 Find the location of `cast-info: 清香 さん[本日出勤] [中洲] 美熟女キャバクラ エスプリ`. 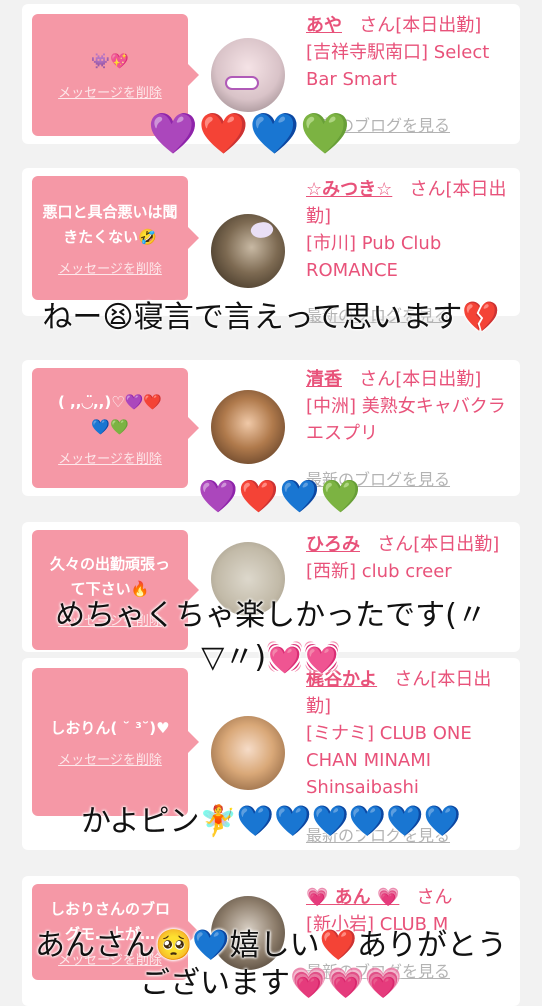

cast-info: 清香 さん[本日出勤] [中洲] 美熟女キャバクラ エスプリ is located at coordinates (409, 406).